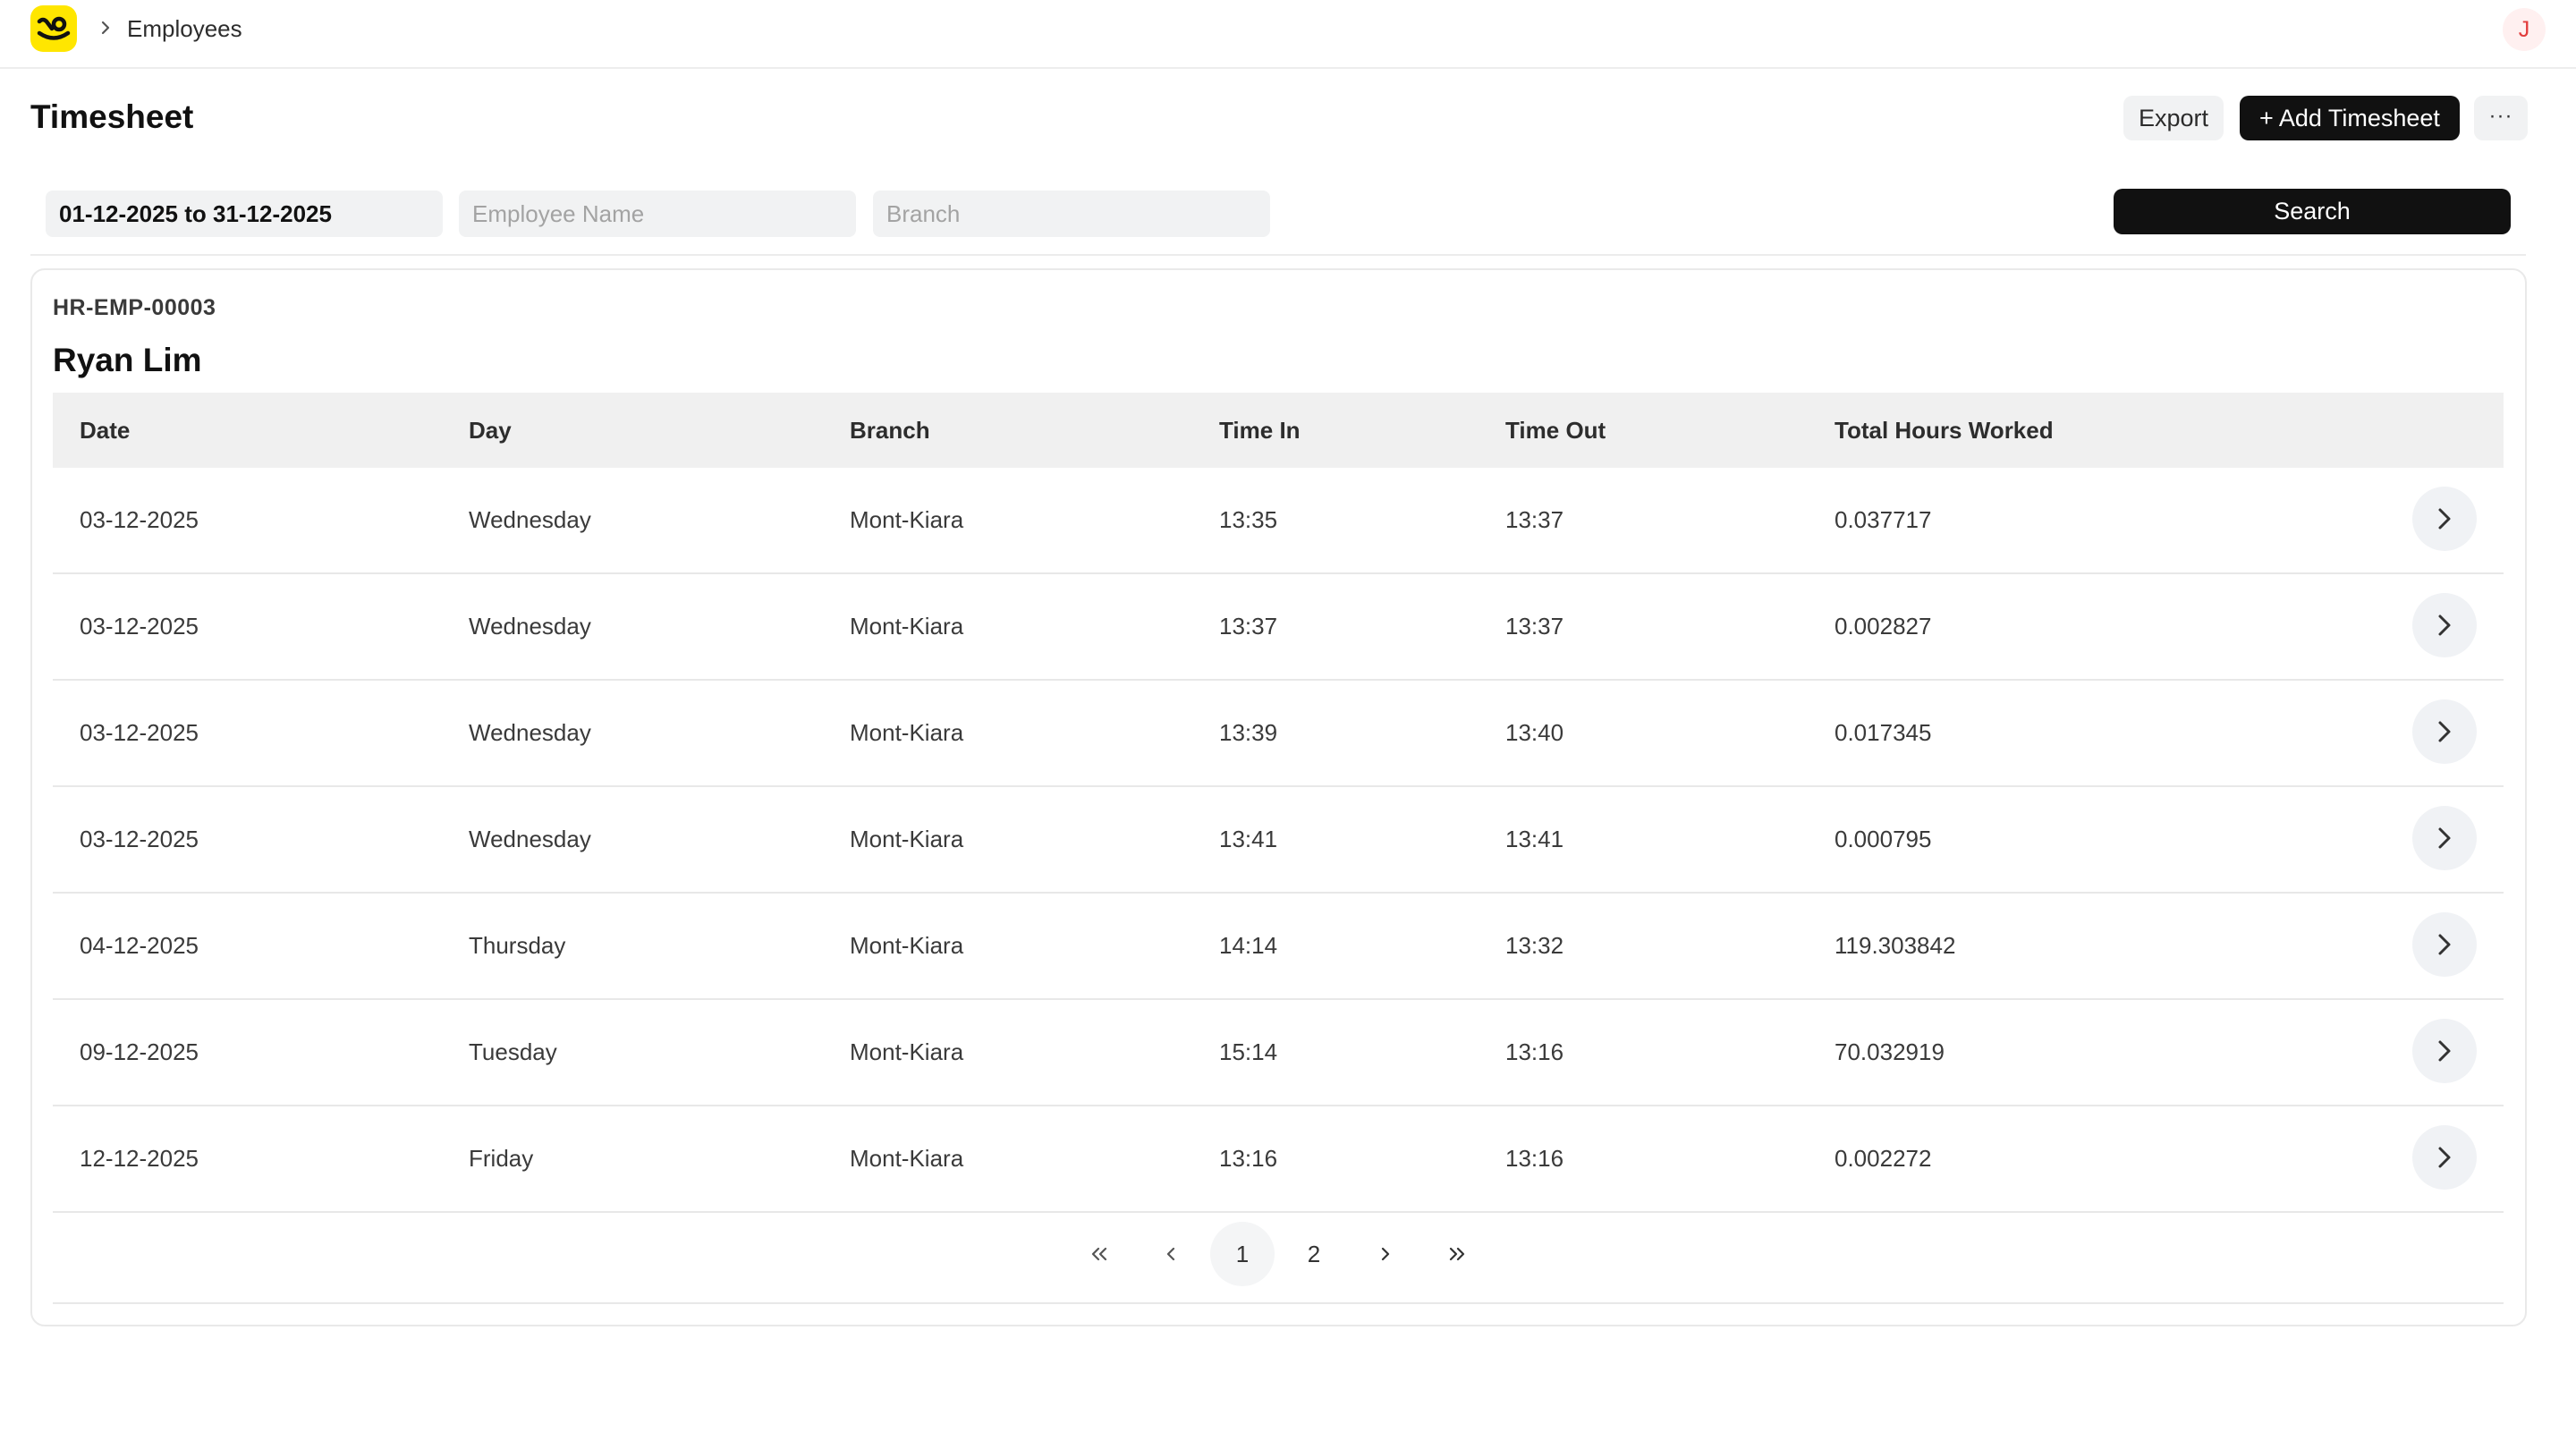 The height and width of the screenshot is (1449, 2576). I want to click on cell-total-hours: 0.000795, so click(1883, 839).